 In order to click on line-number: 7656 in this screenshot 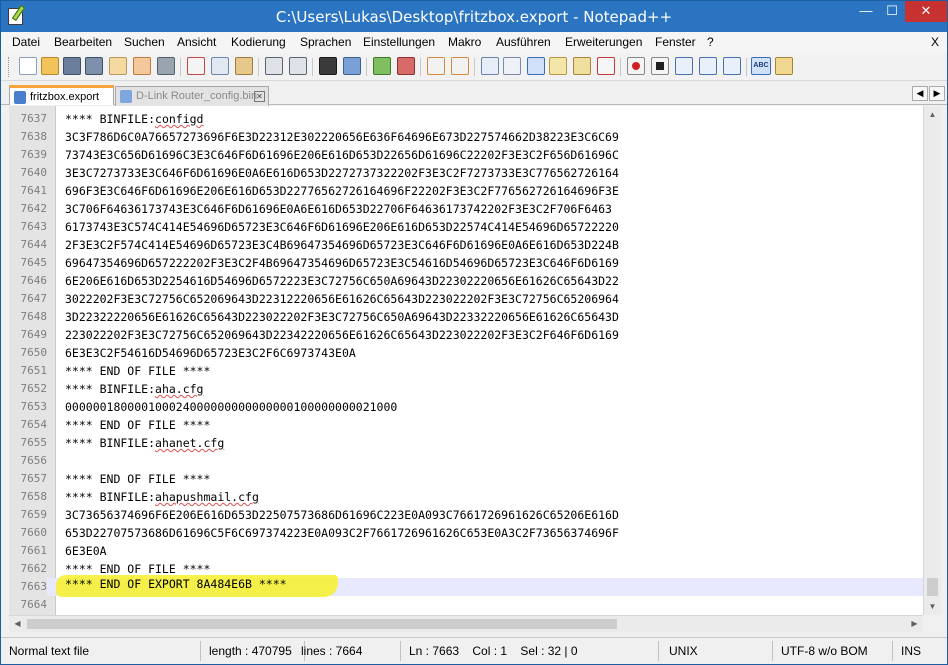, I will do `click(34, 460)`.